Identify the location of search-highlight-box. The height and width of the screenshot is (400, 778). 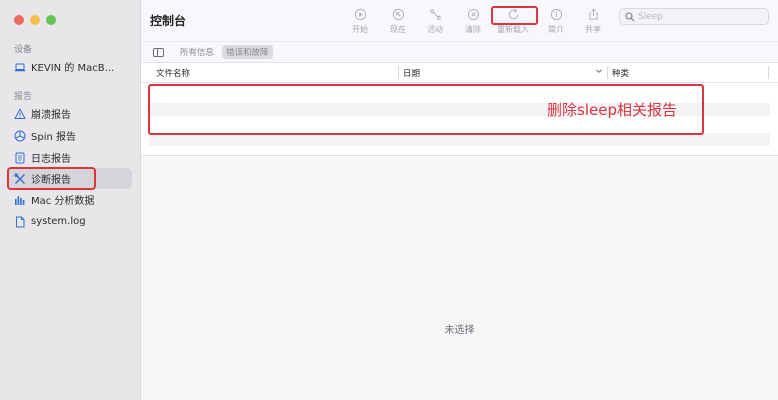
(514, 15).